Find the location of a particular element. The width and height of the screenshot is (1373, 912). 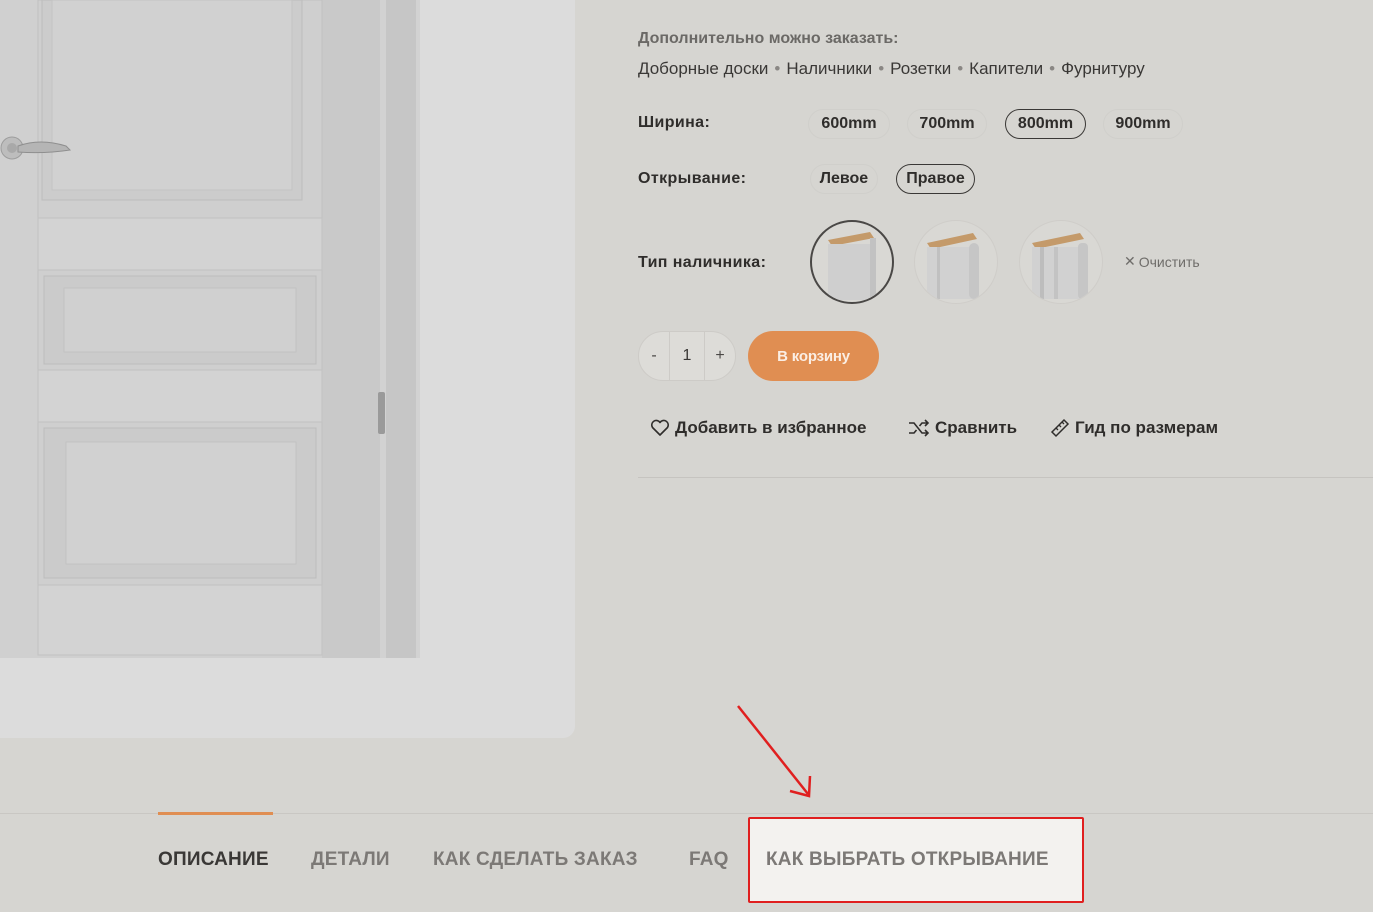

casing-swatch-flat is located at coordinates (852, 262).